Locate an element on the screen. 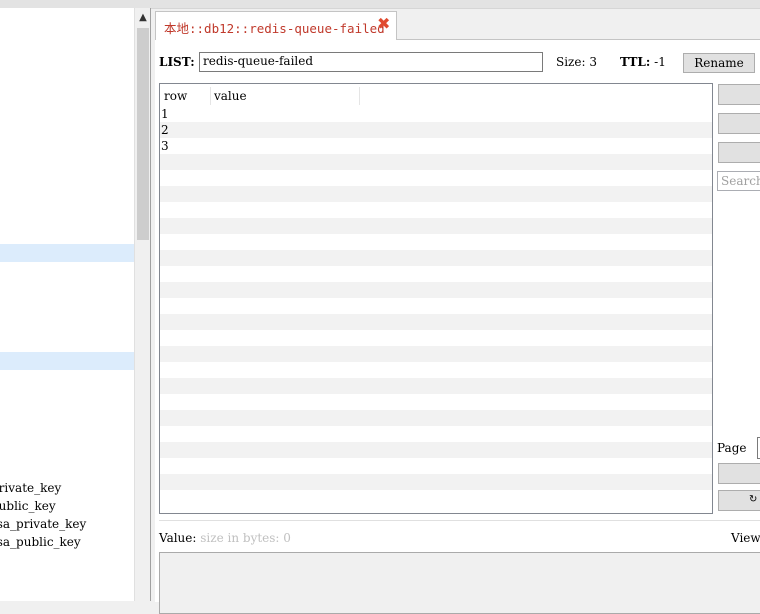 This screenshot has height=614, width=760. tab-label: 本地::db12::redis-queue-failed is located at coordinates (274, 28).